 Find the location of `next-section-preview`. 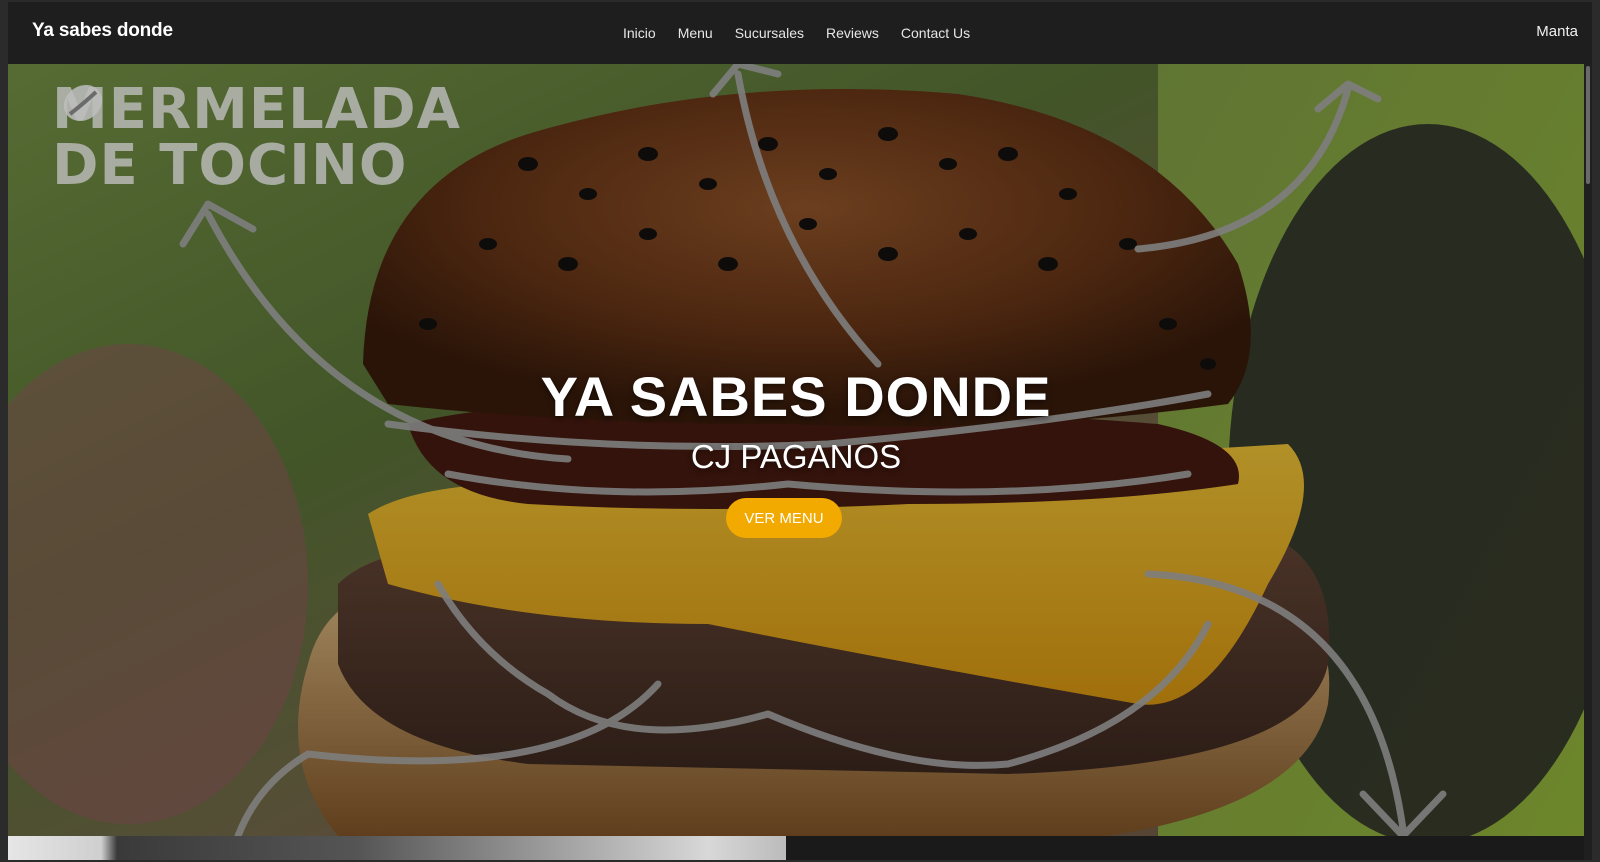

next-section-preview is located at coordinates (796, 848).